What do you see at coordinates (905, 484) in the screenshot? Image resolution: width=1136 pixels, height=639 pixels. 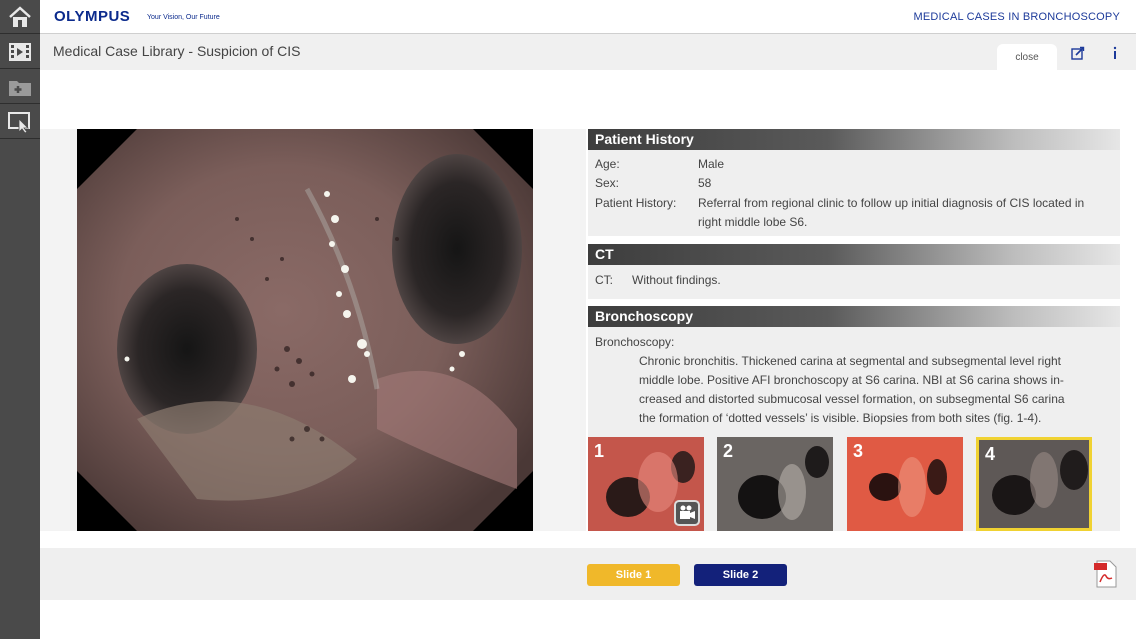 I see `thumbnail-3: 3` at bounding box center [905, 484].